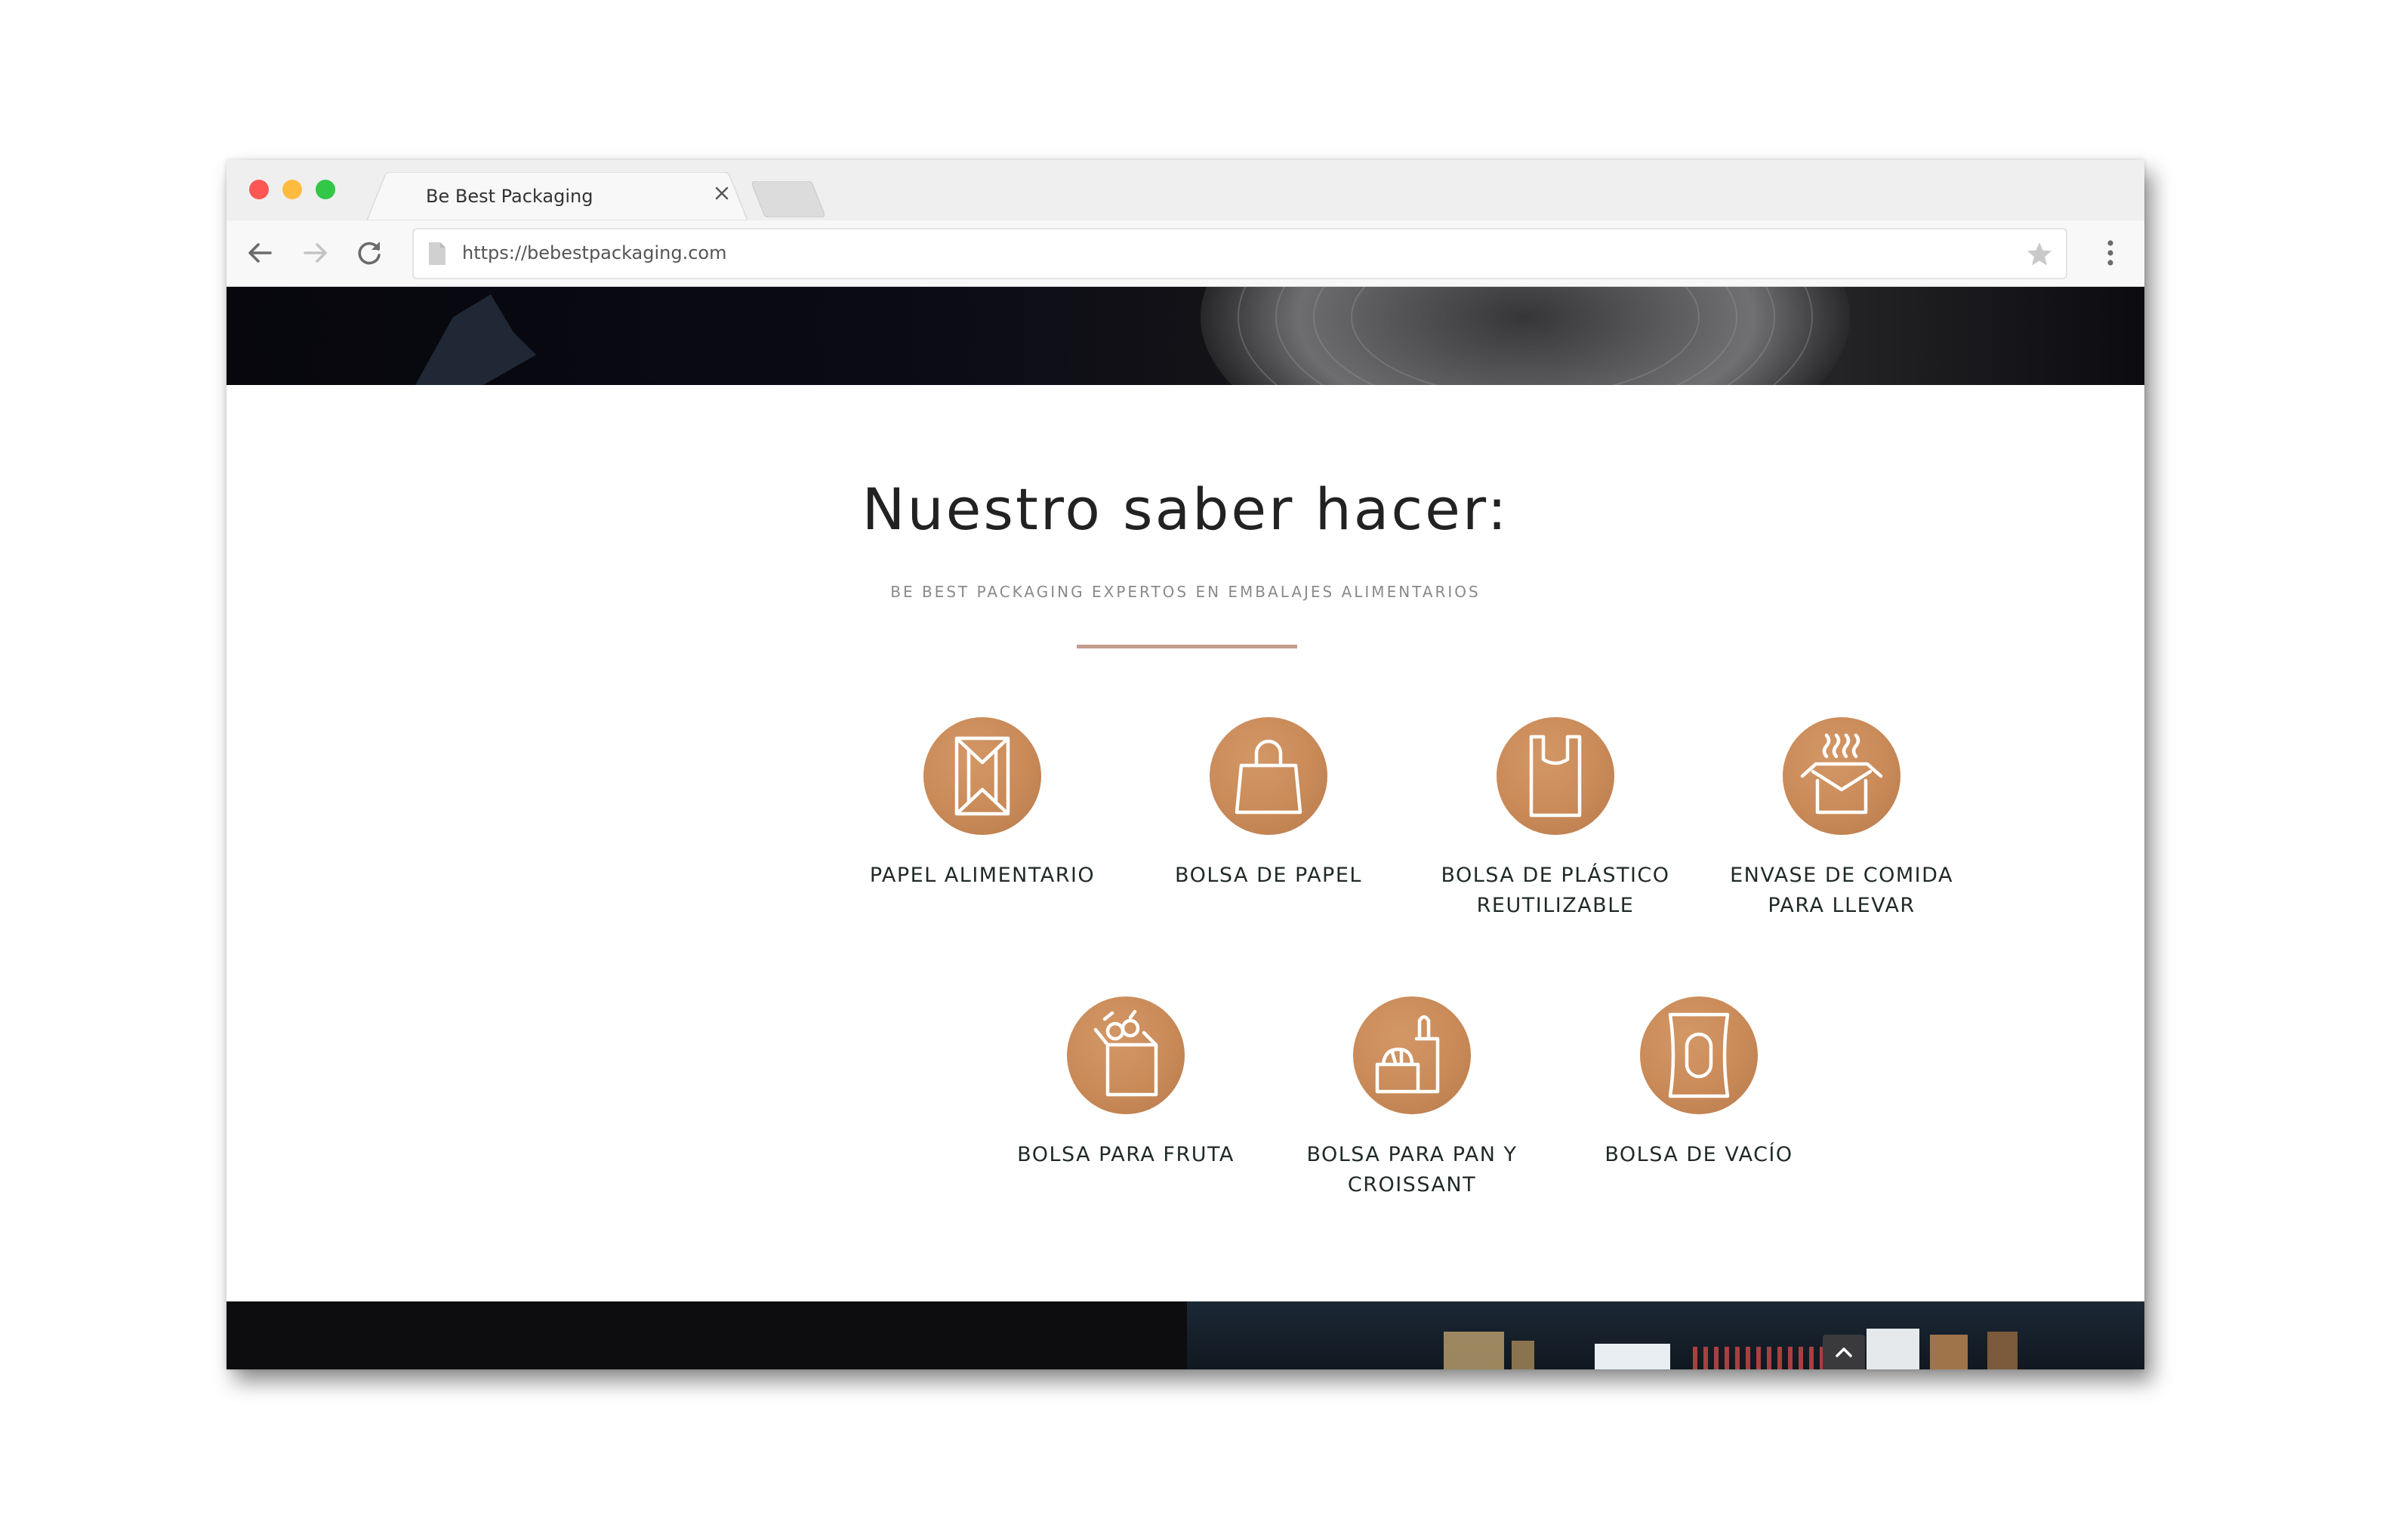 The image size is (2386, 1540). I want to click on new-tab-button, so click(788, 199).